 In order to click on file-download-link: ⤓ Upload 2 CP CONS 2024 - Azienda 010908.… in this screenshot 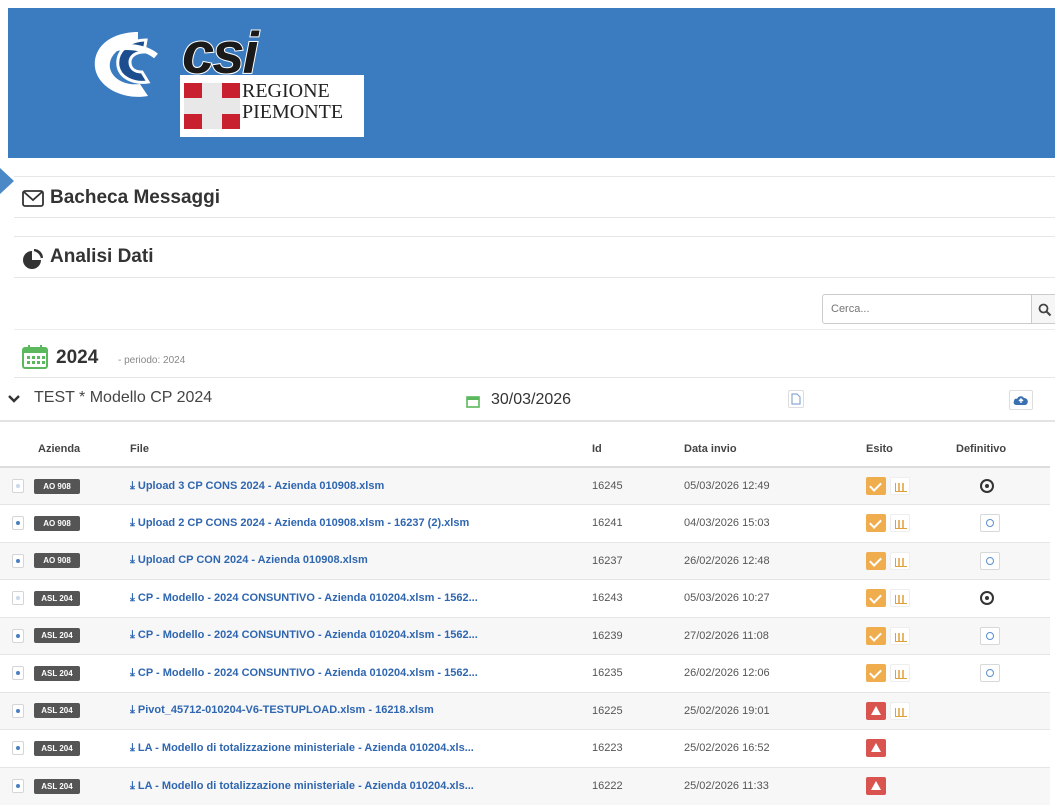, I will do `click(352, 523)`.